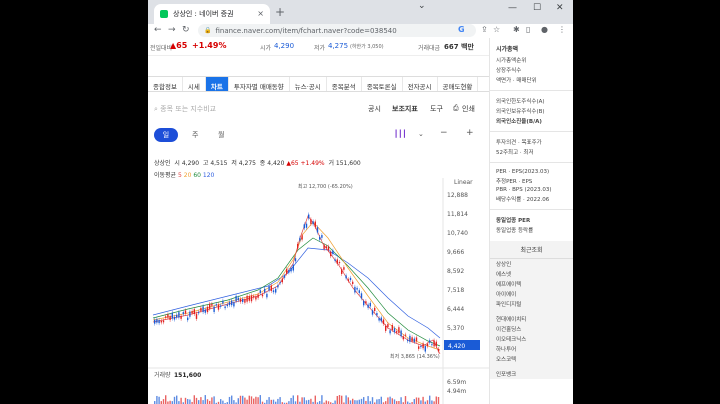 The image size is (720, 404). I want to click on back-icon: ←, so click(158, 30).